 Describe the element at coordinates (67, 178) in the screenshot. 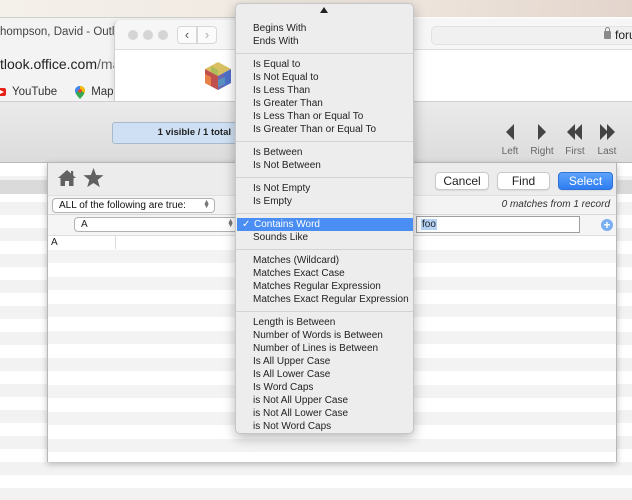

I see `home-icon` at that location.